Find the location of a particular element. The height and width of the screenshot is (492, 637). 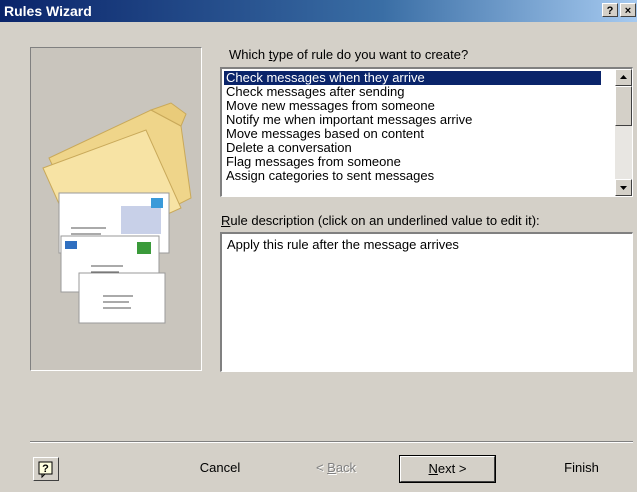

back-button: < Back is located at coordinates (336, 469).